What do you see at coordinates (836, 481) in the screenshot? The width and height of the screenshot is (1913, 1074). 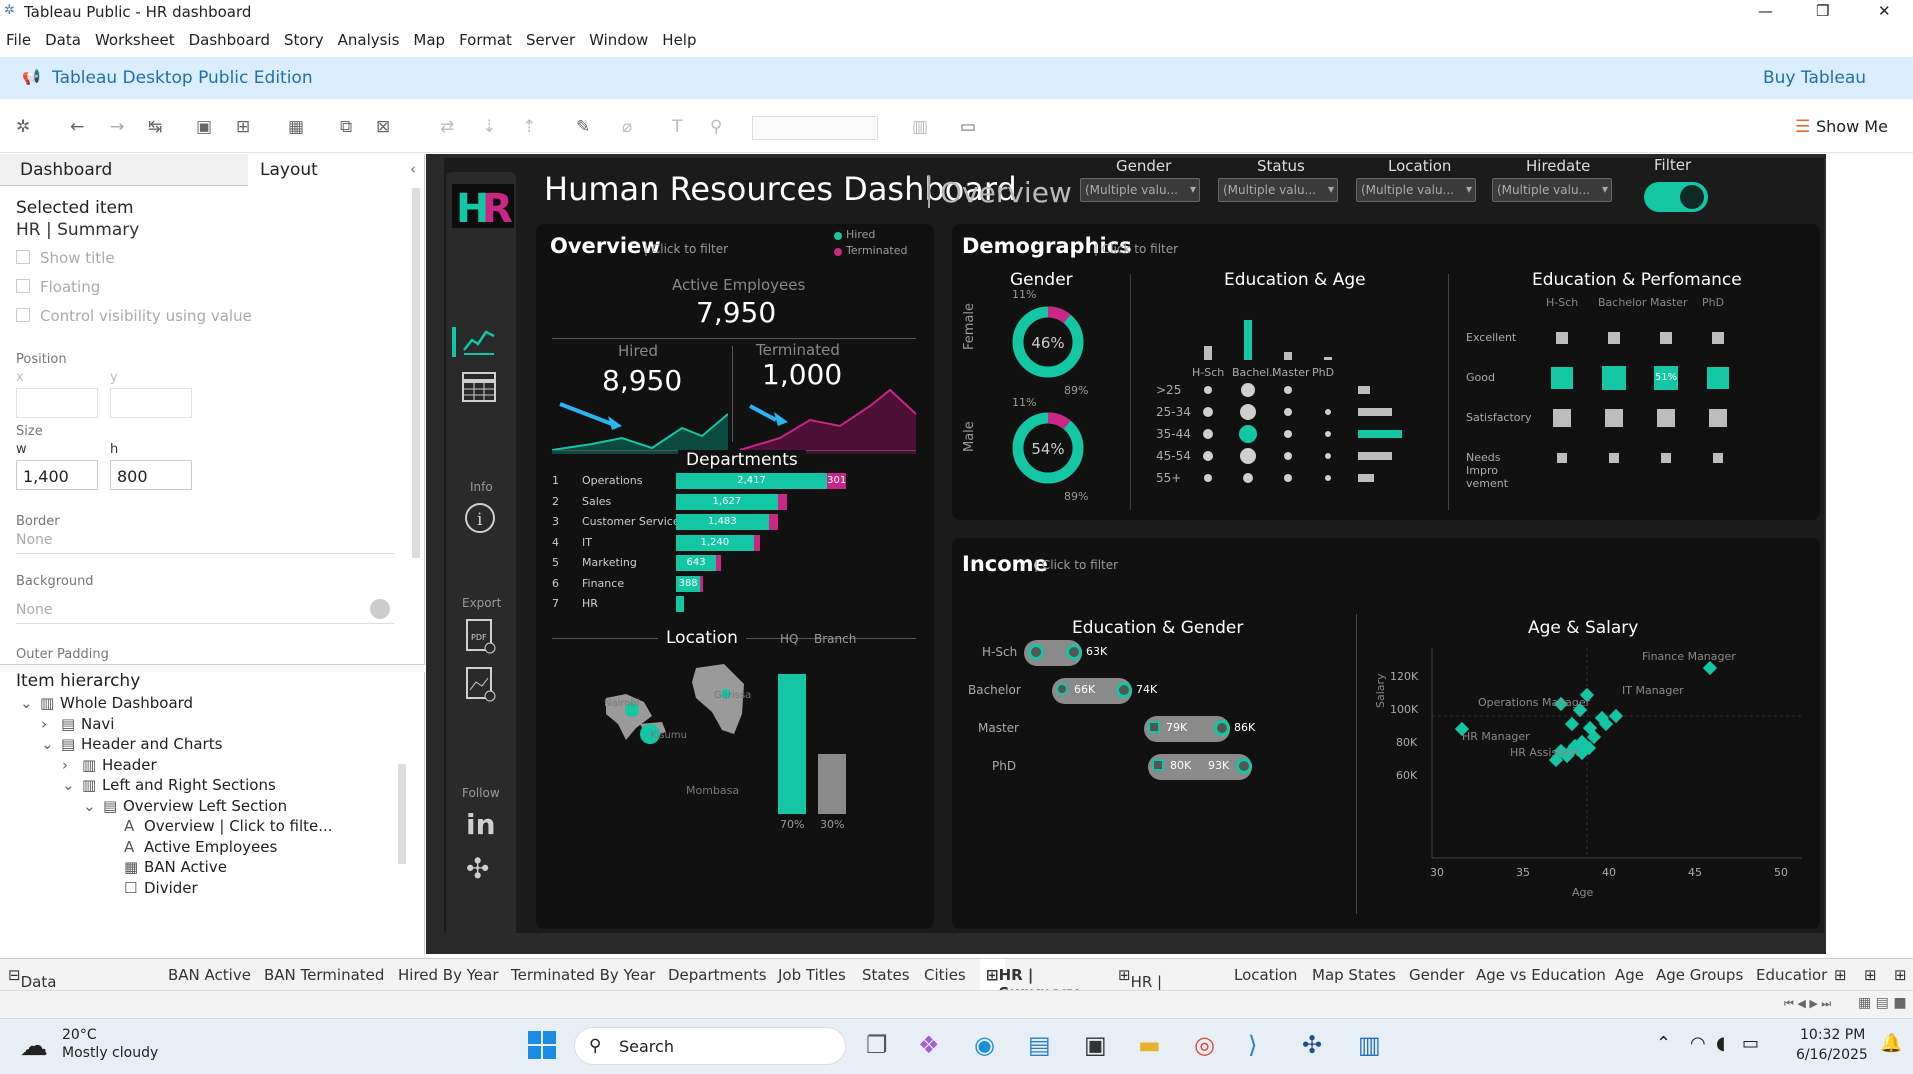 I see `department-terminated-bar: 301` at bounding box center [836, 481].